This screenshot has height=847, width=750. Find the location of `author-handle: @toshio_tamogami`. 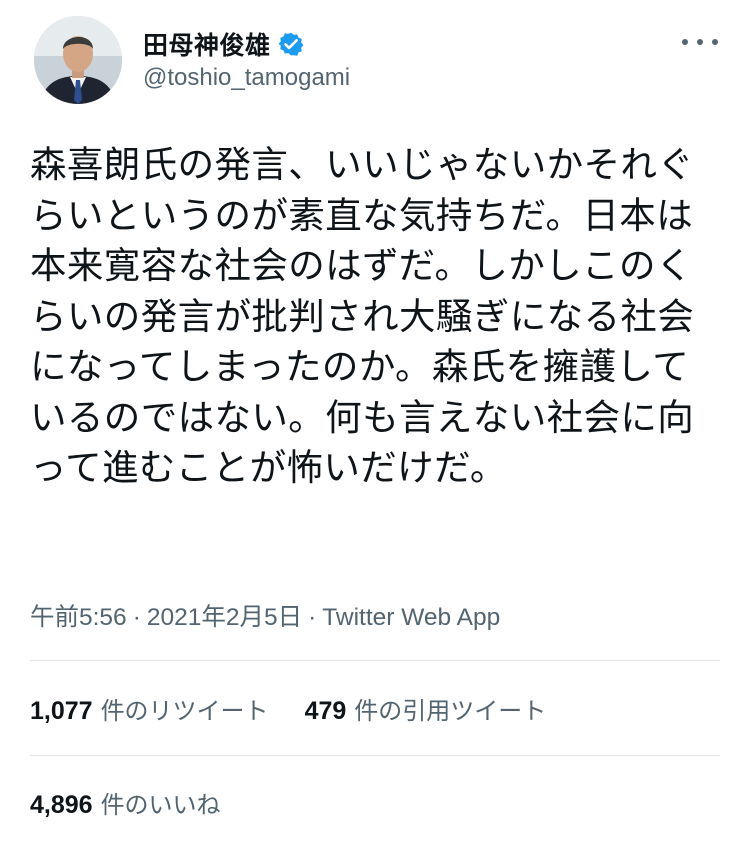

author-handle: @toshio_tamogami is located at coordinates (246, 78).